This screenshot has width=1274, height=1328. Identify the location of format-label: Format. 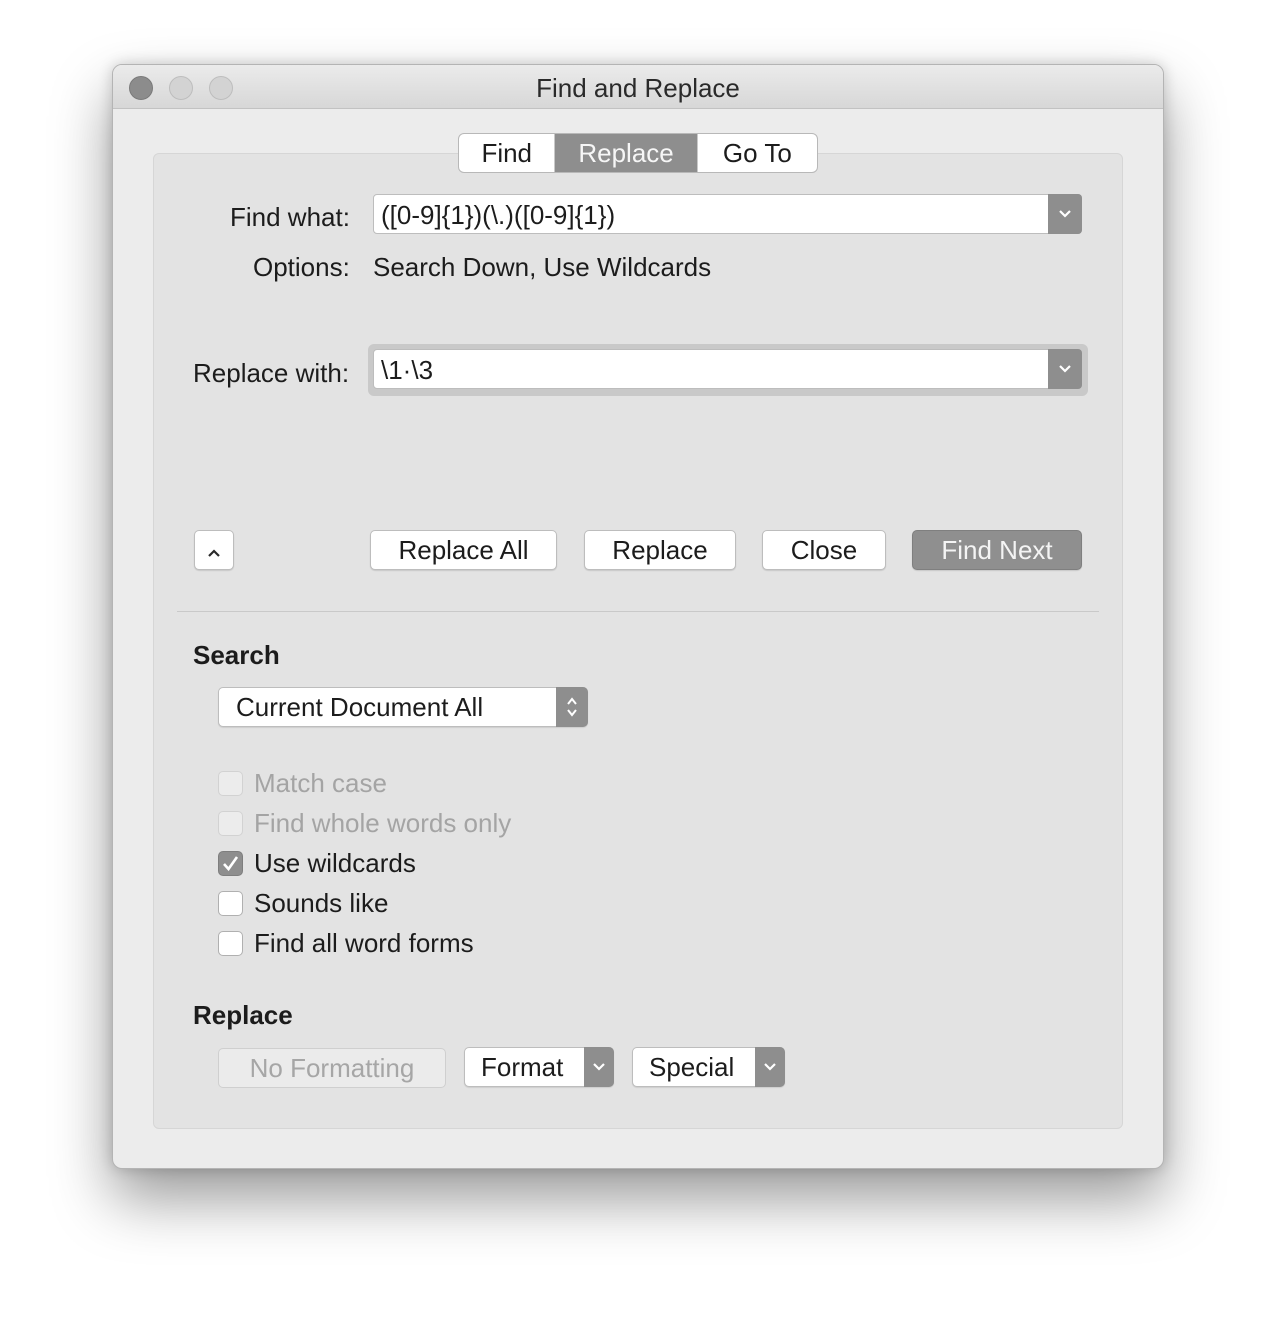
(522, 1067).